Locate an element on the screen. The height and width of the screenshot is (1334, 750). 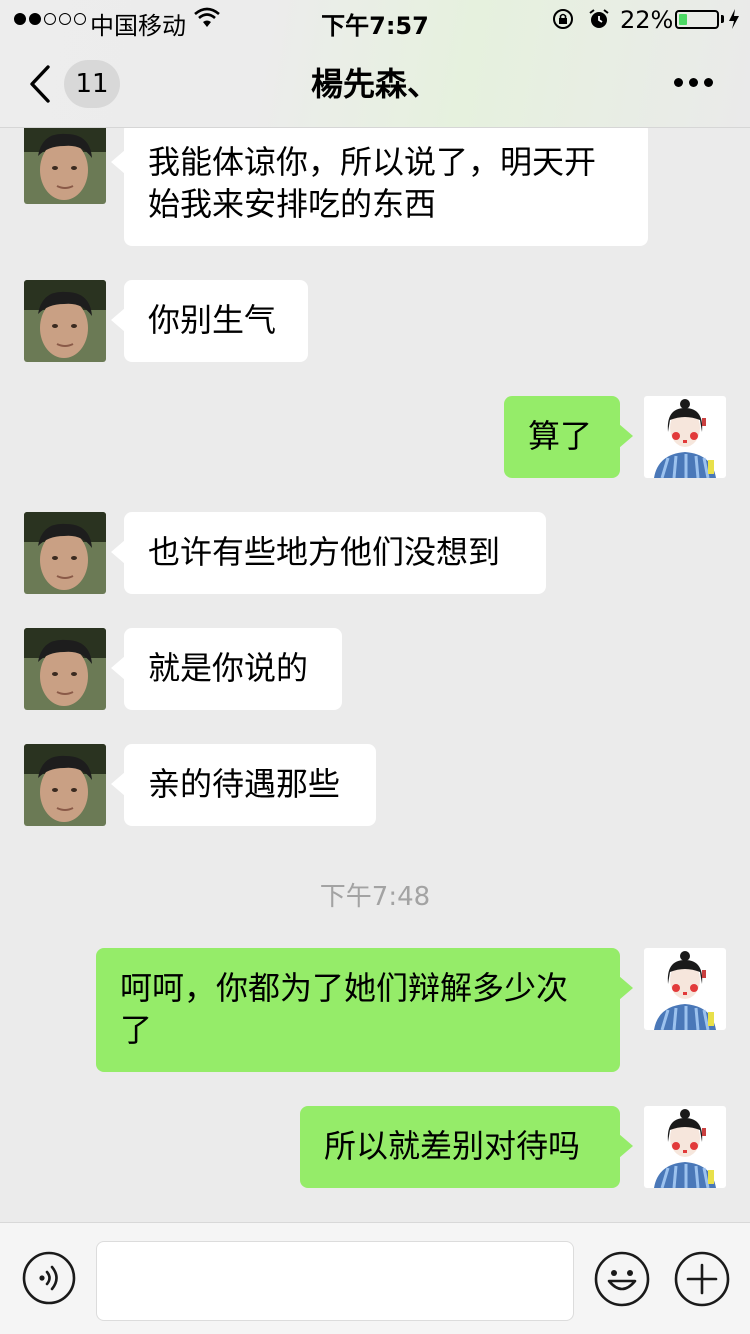
emoji-icon is located at coordinates (622, 1279).